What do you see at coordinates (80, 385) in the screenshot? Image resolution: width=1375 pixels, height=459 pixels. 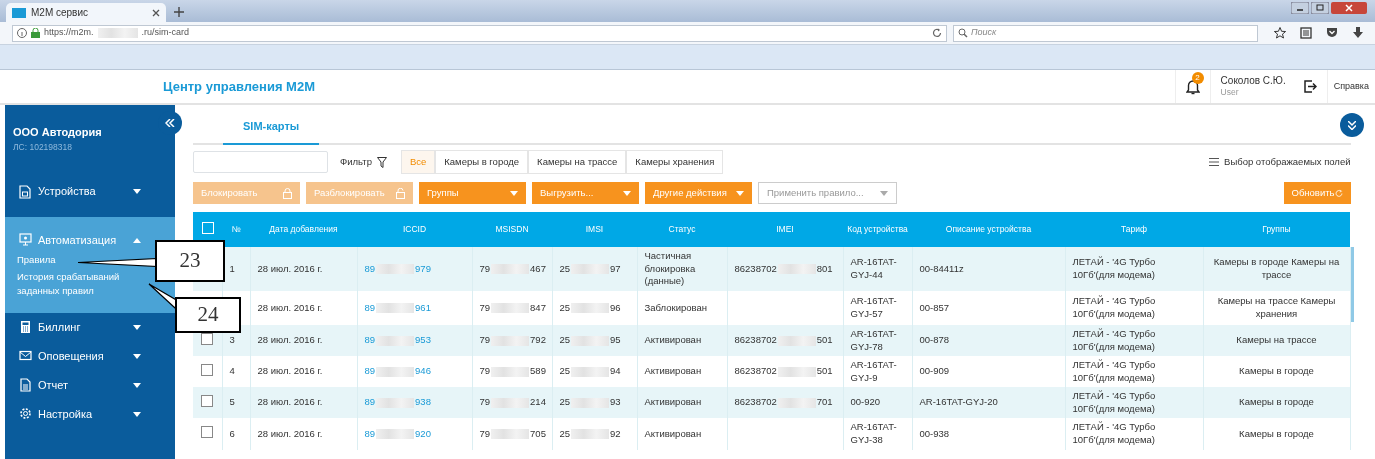 I see `sidebar-item: Отчет` at bounding box center [80, 385].